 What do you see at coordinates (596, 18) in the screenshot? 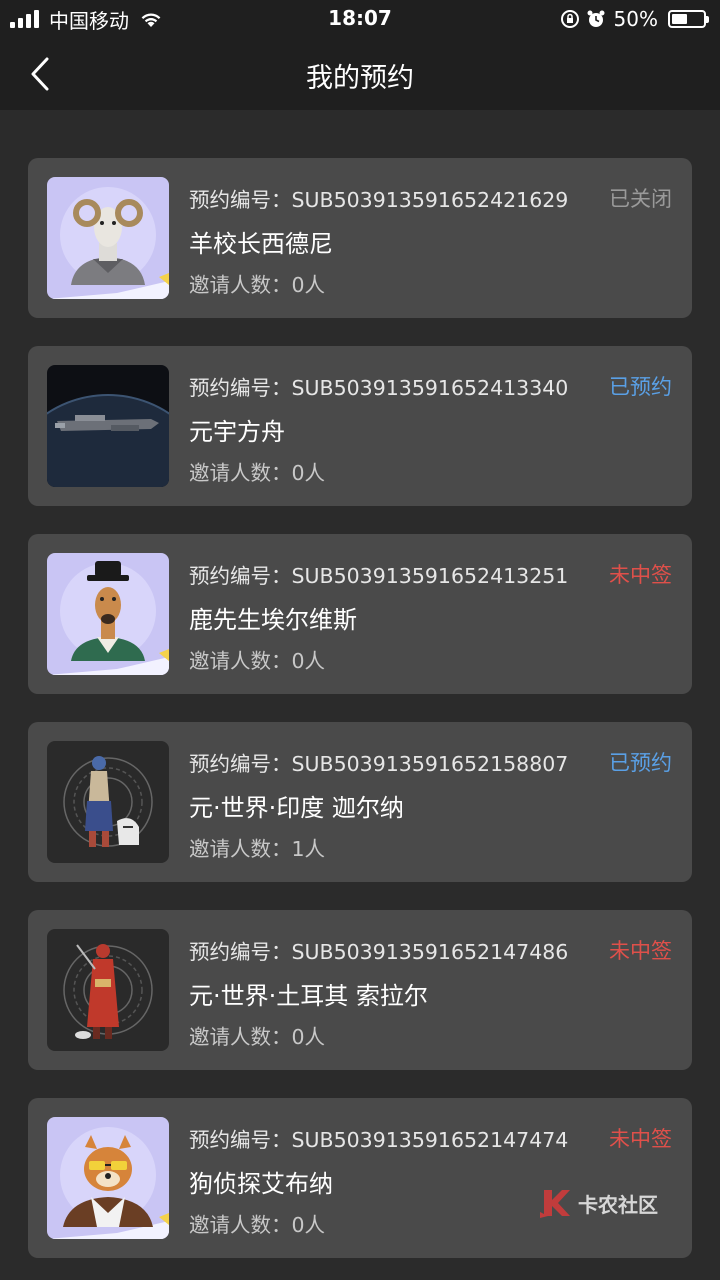
I see `alarm-icon` at bounding box center [596, 18].